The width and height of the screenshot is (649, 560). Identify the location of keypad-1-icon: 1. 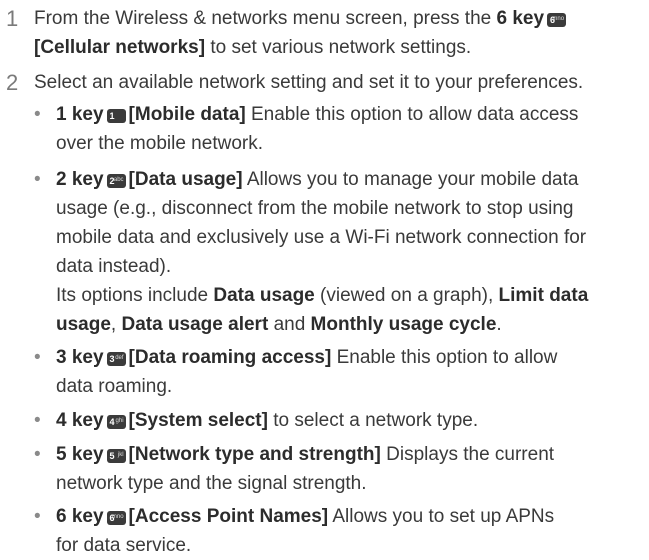
(116, 116).